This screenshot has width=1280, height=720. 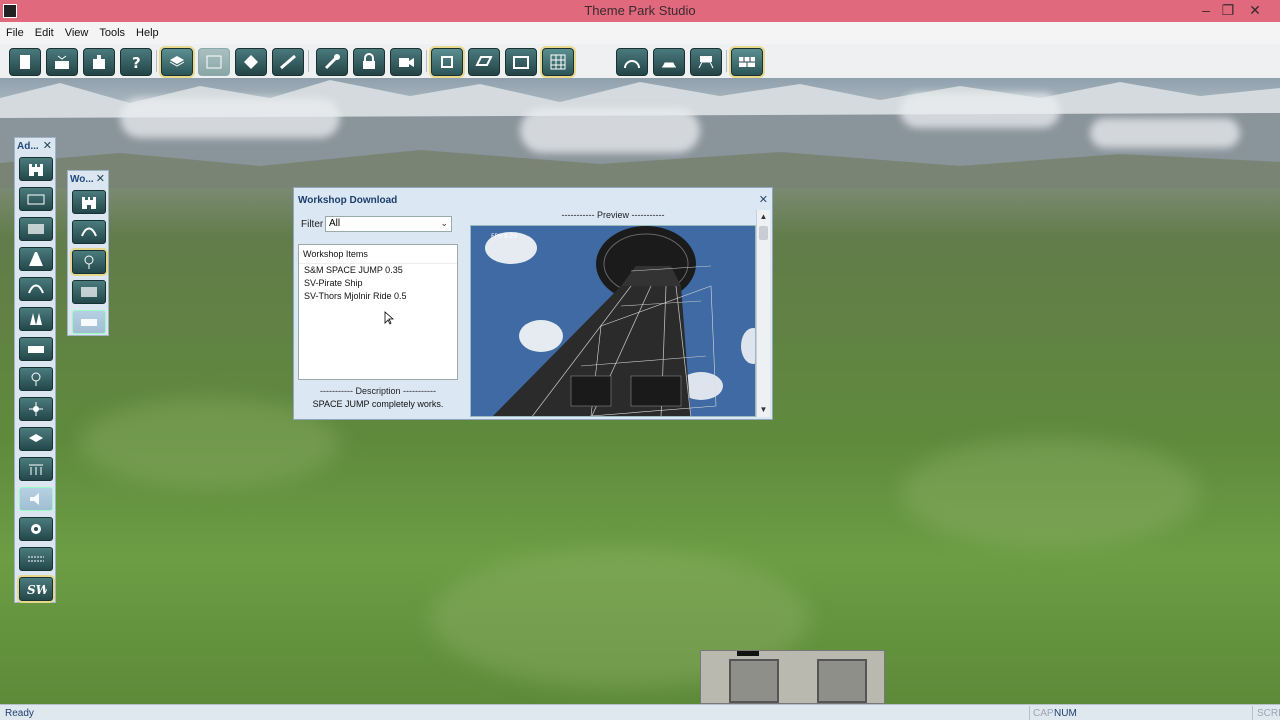 I want to click on help-button: ?, so click(x=136, y=62).